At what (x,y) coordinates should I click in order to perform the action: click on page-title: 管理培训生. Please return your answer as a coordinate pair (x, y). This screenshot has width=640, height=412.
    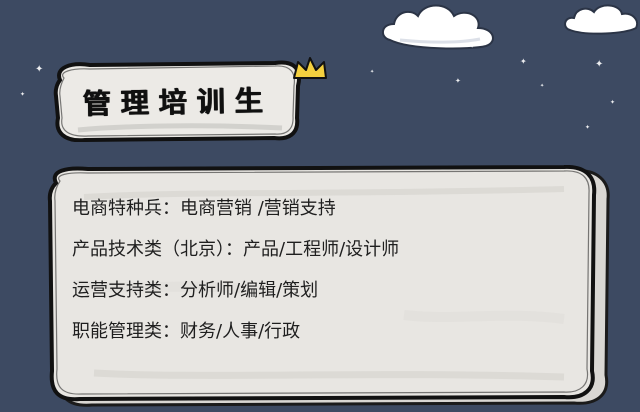
    Looking at the image, I should click on (177, 102).